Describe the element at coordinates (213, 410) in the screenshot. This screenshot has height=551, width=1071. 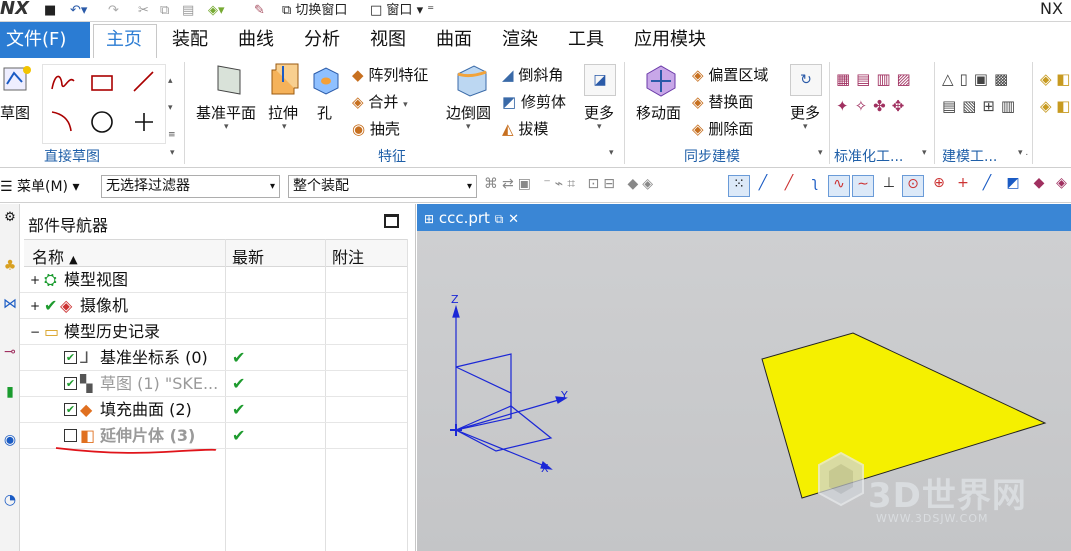
I see `tree-row-fill-surface: ✔ ◆ 填充曲面 (2) ✔` at that location.